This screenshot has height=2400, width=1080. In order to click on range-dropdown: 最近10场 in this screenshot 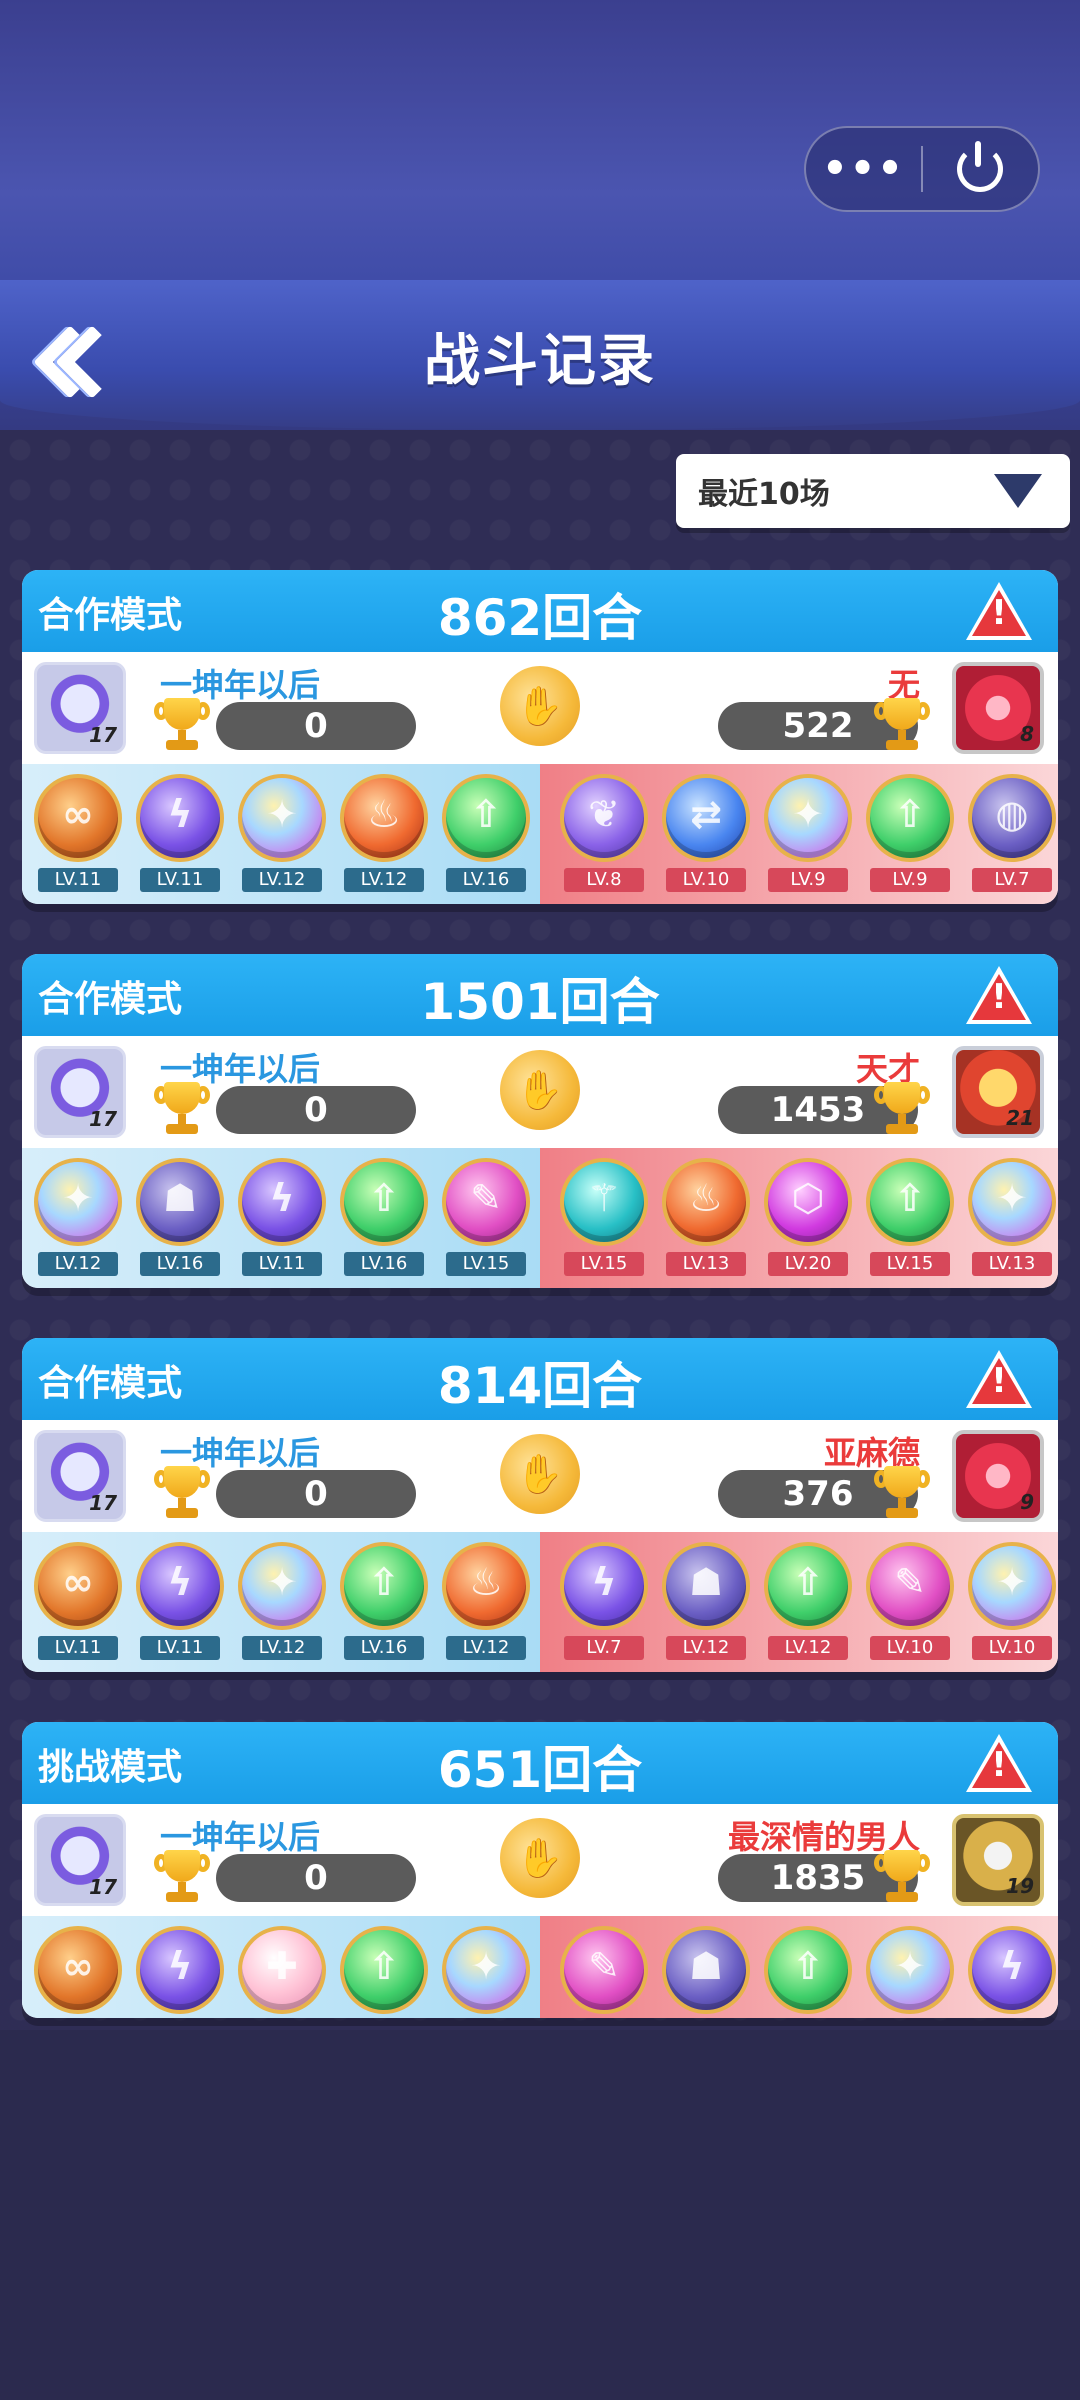, I will do `click(873, 491)`.